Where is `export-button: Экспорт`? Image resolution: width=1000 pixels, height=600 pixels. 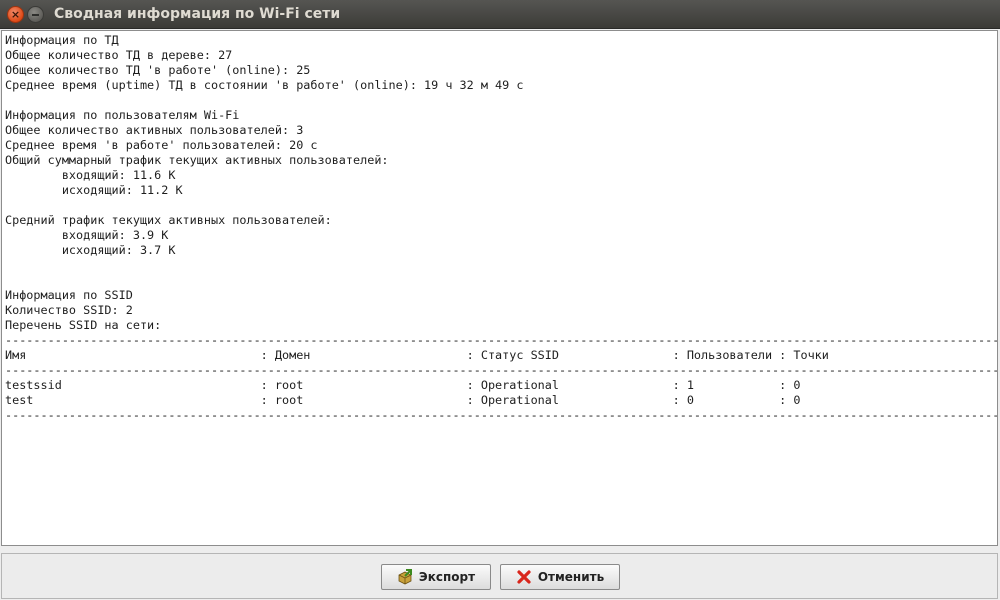 export-button: Экспорт is located at coordinates (436, 577).